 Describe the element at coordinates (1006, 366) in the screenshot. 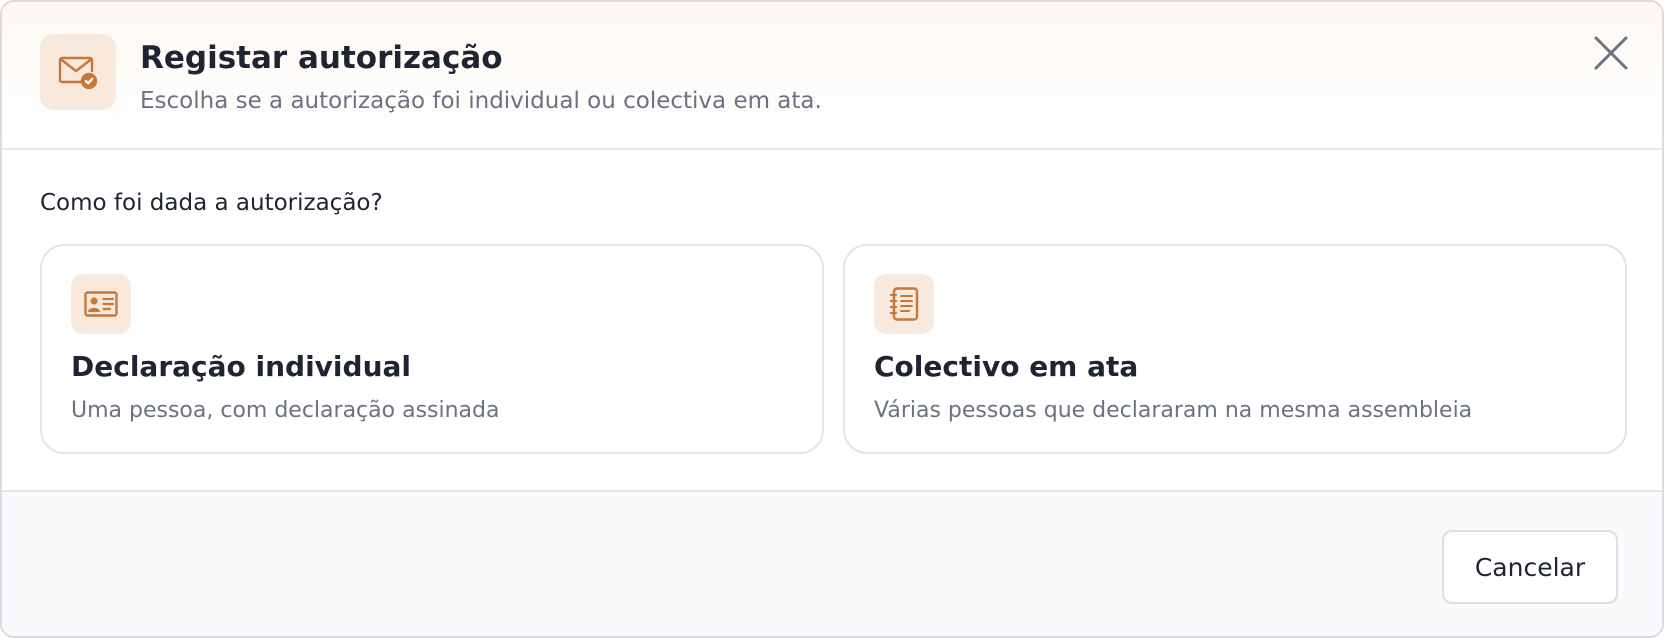

I see `option-title: Colectivo em ata` at that location.